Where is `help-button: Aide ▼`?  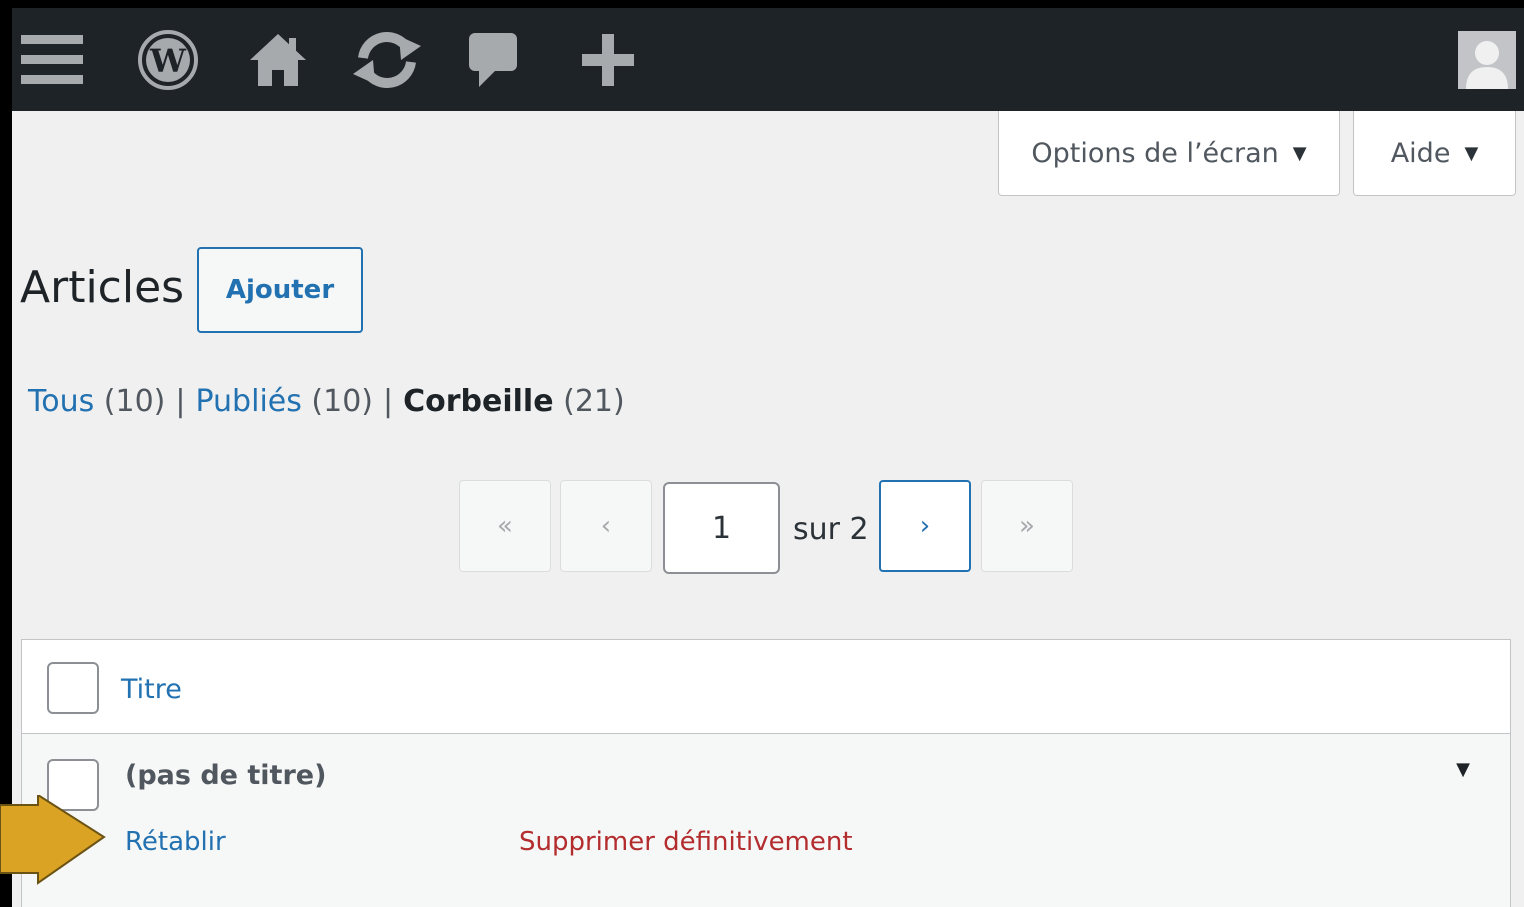
help-button: Aide ▼ is located at coordinates (1434, 153).